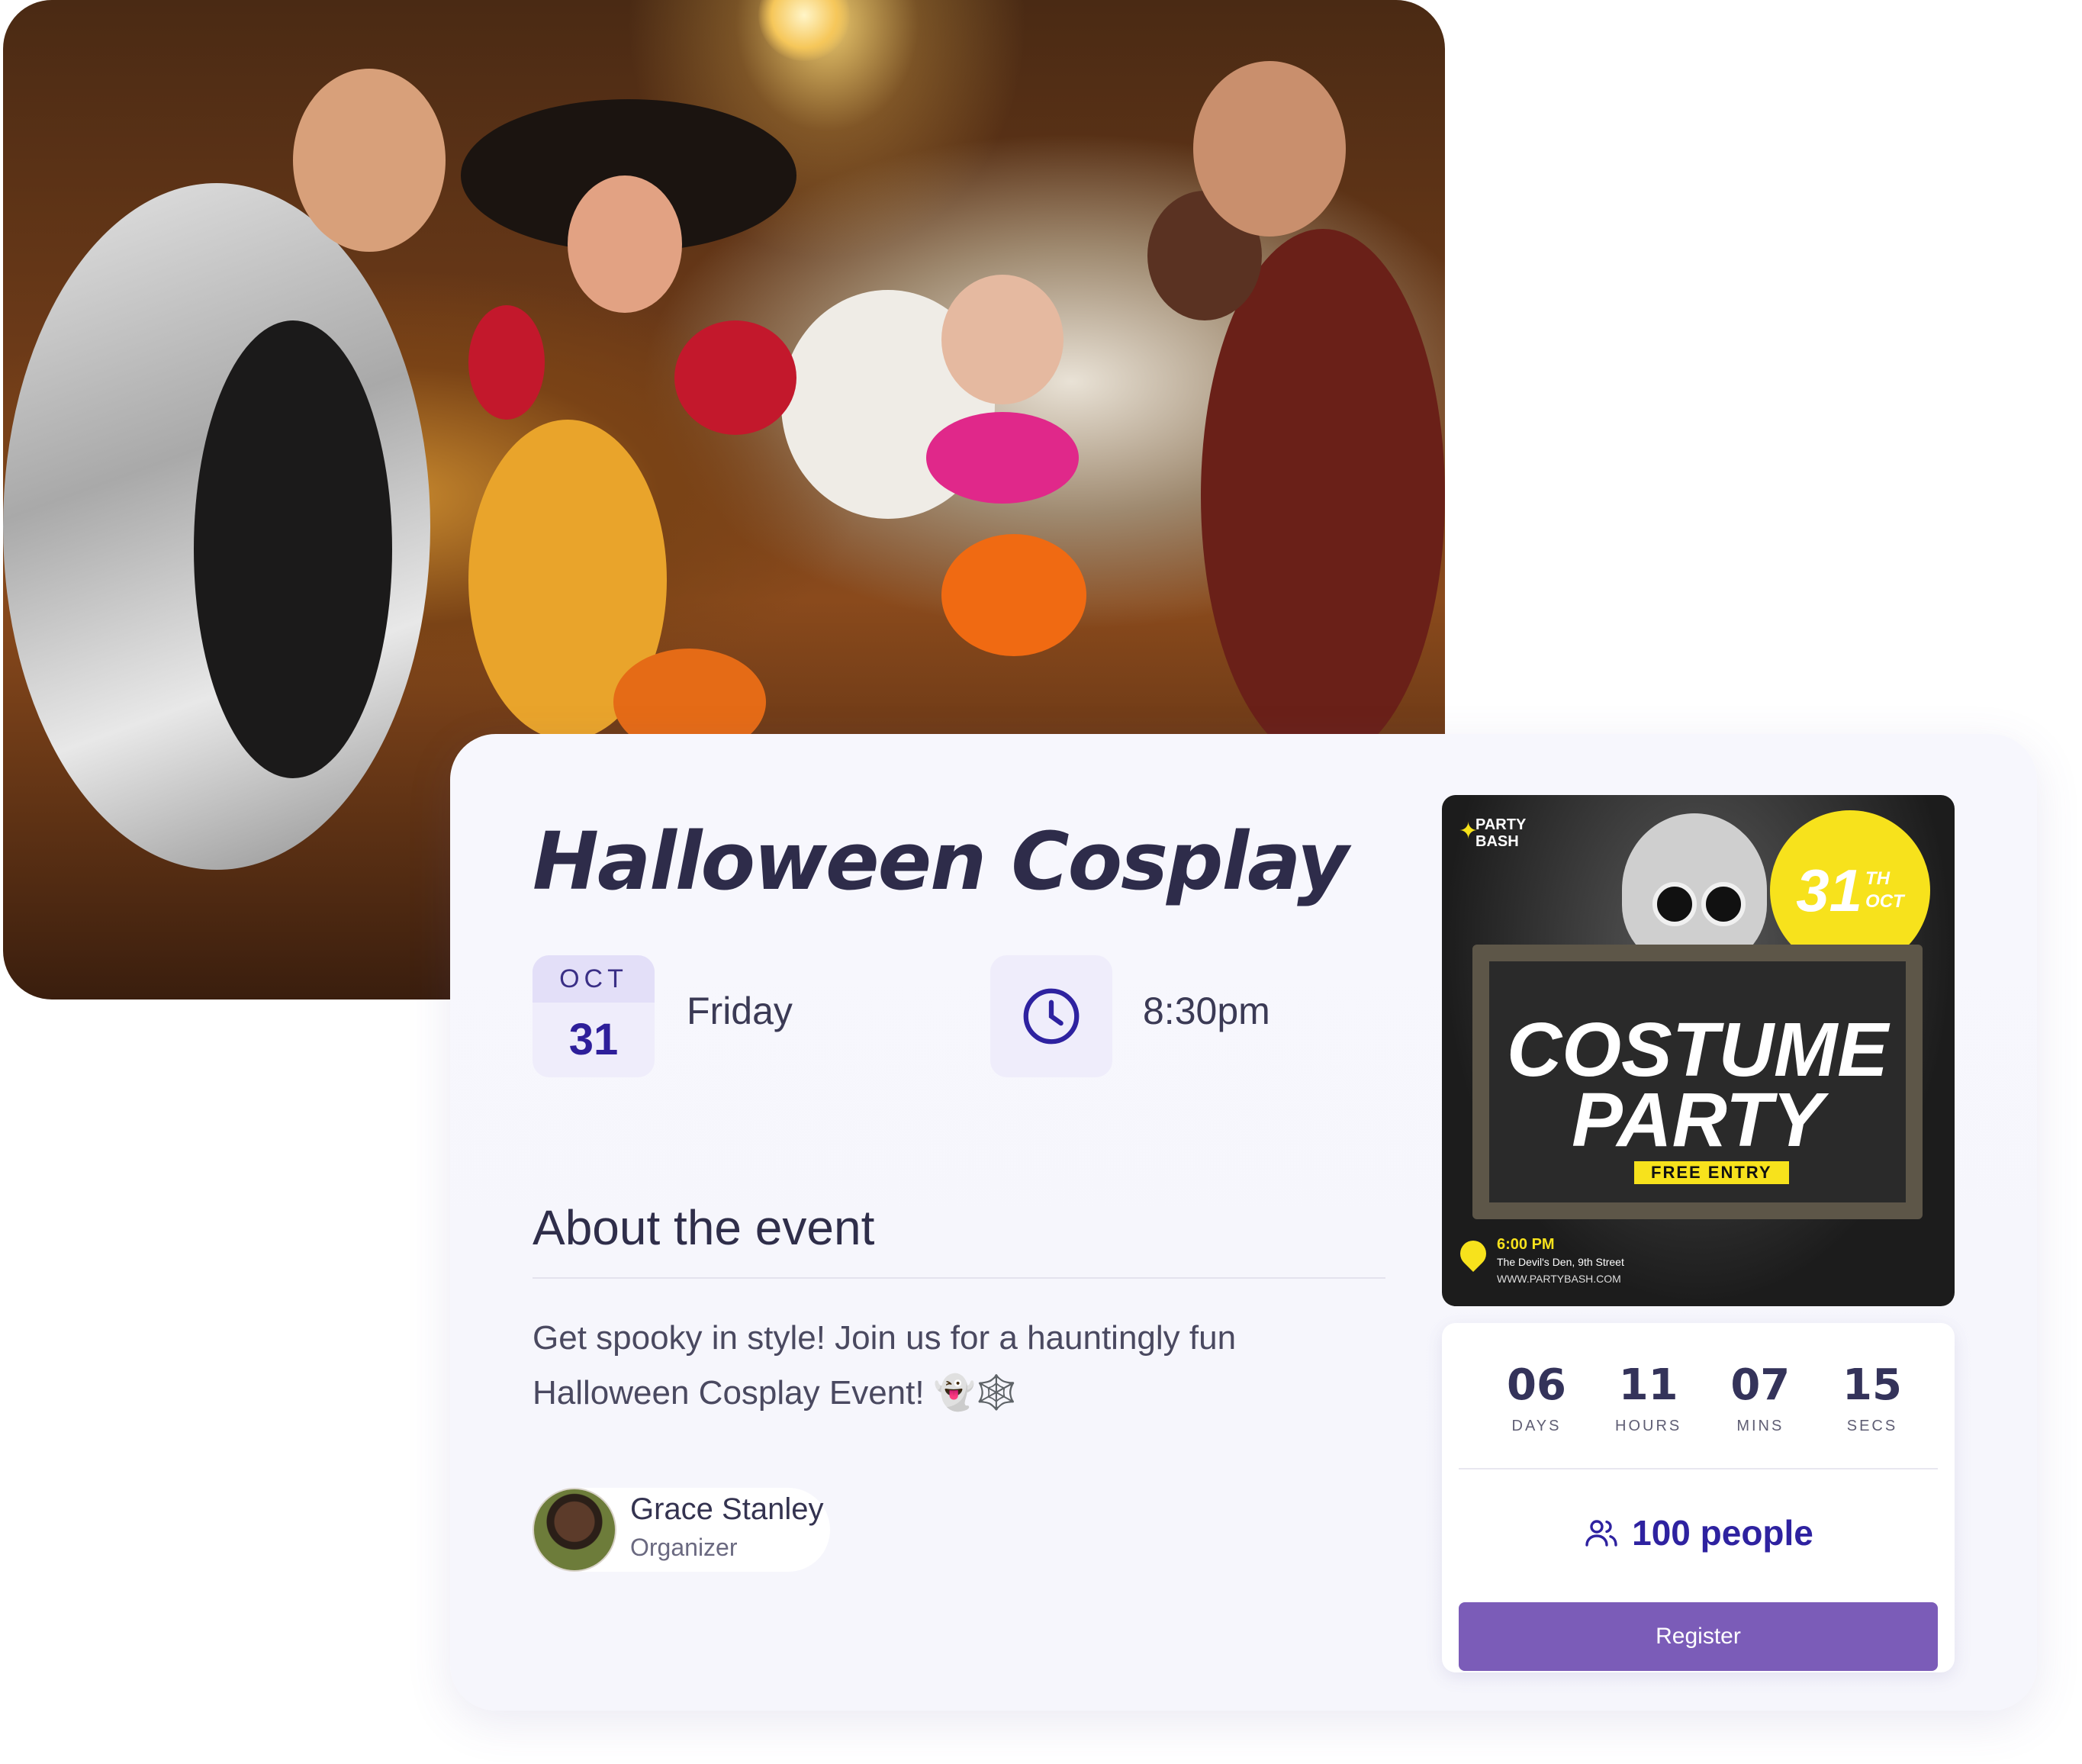 The image size is (2082, 1764). I want to click on countdown-mins: 07 MINS, so click(1760, 1398).